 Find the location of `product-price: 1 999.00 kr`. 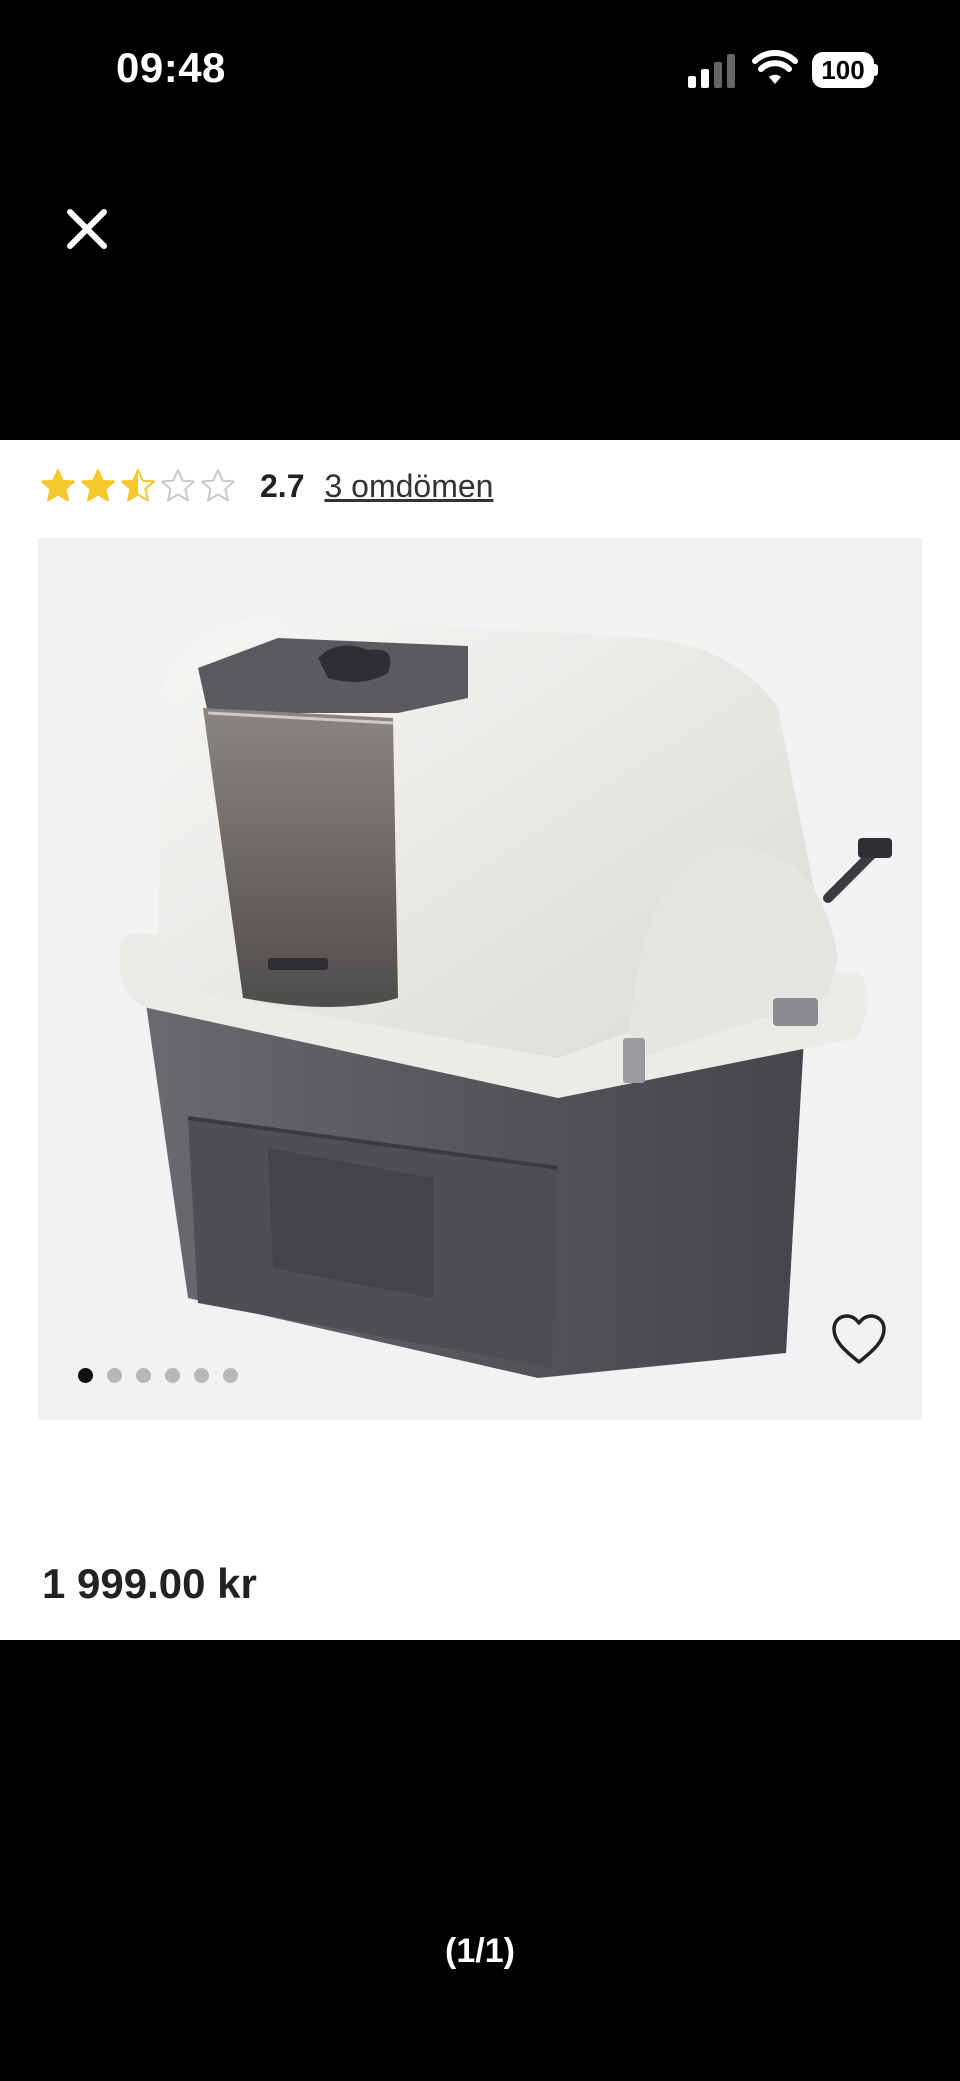

product-price: 1 999.00 kr is located at coordinates (149, 1583).